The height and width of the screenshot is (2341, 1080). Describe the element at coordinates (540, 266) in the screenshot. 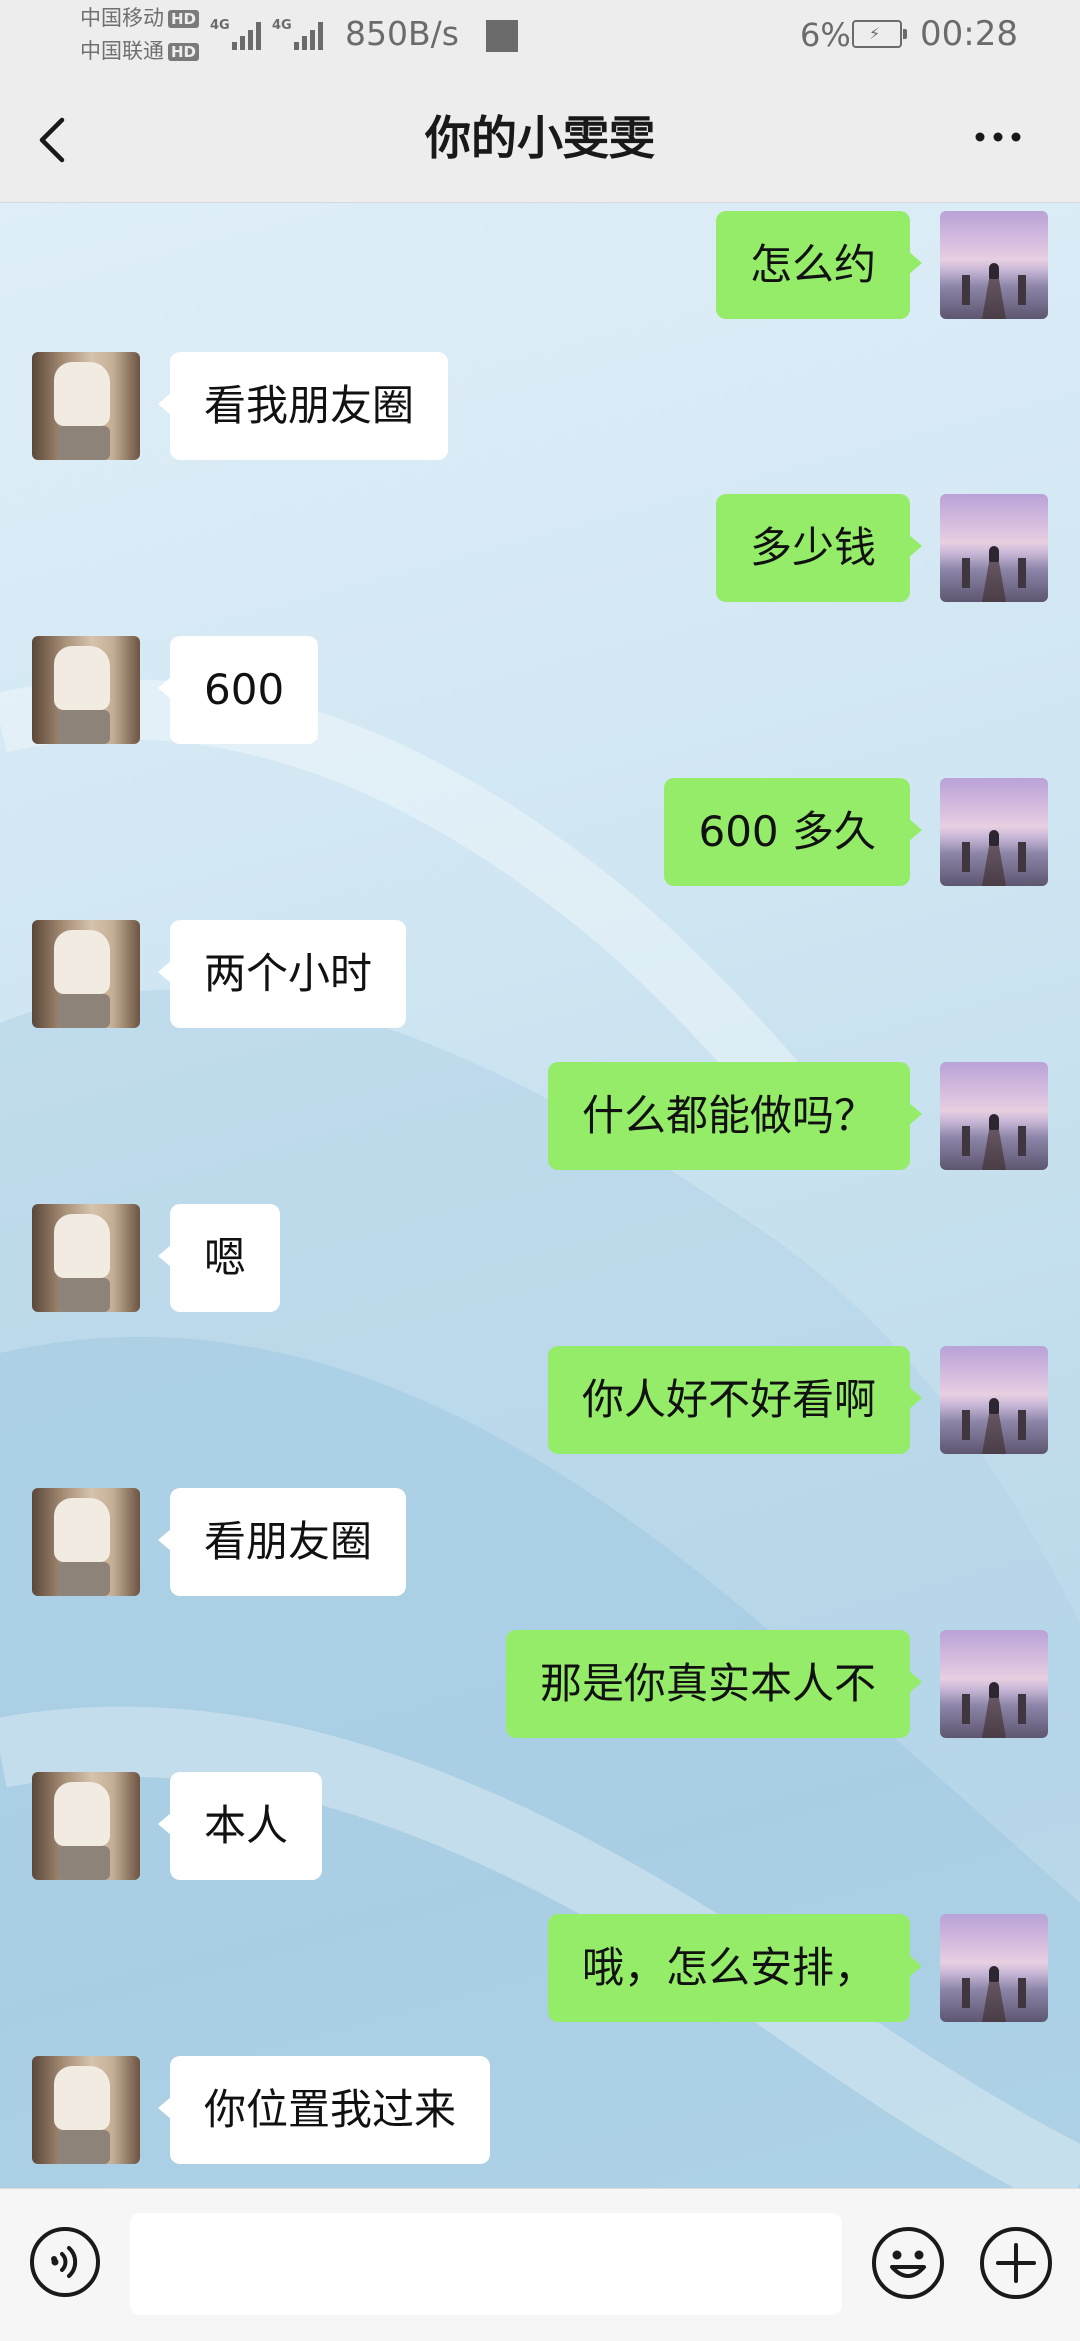

I see `message-outgoing: 怎么约` at that location.